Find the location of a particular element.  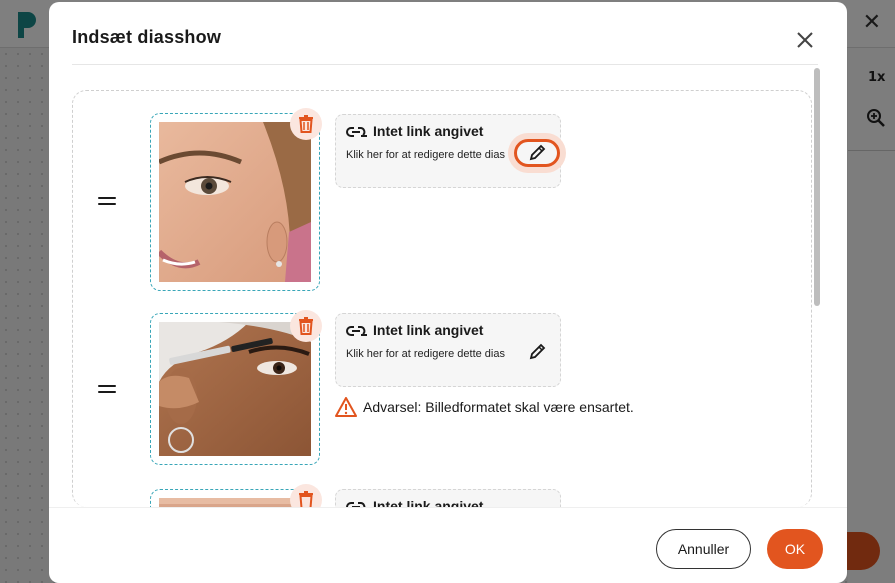

footer-divider is located at coordinates (448, 507).